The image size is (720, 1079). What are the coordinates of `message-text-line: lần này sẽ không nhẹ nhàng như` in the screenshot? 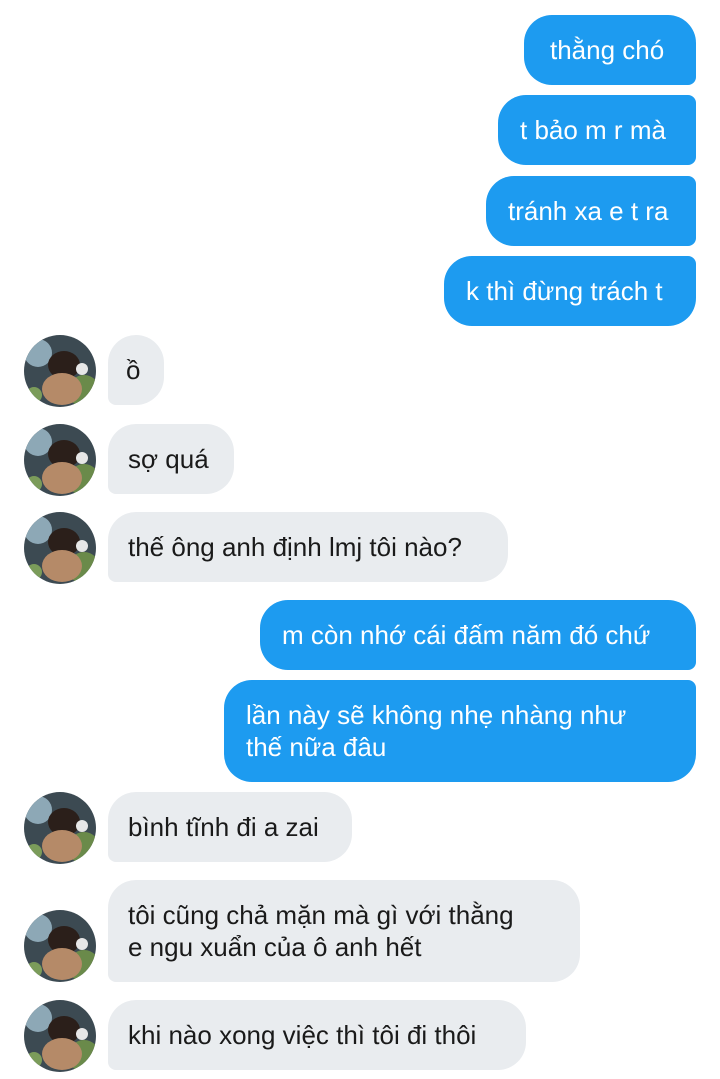 It's located at (436, 715).